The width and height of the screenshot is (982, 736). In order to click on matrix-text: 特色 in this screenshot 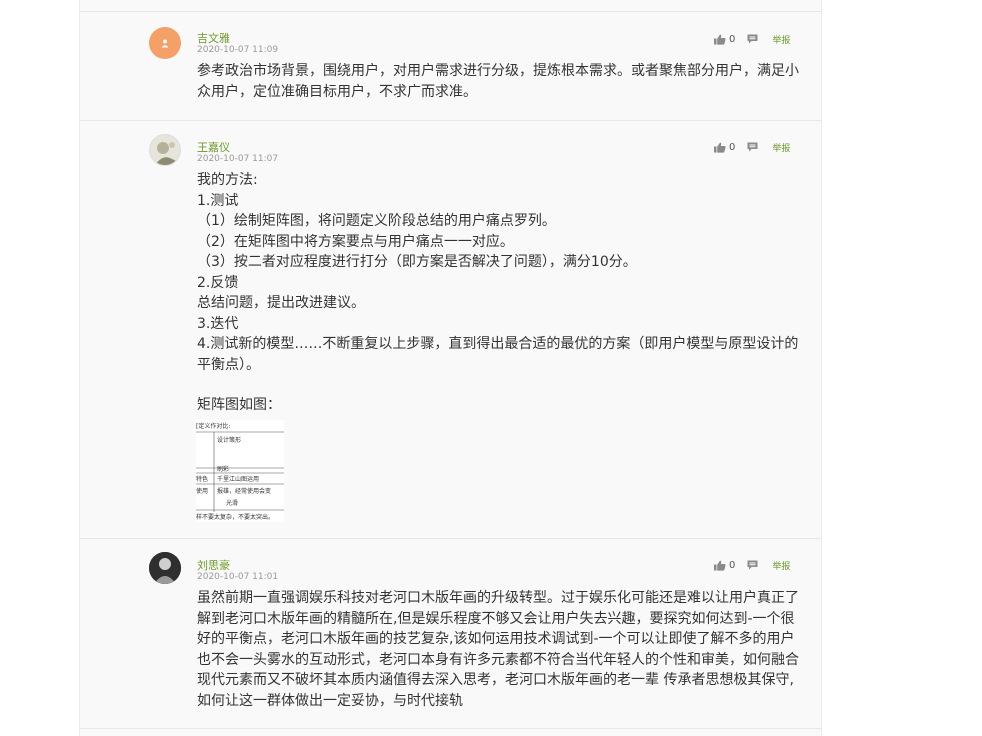, I will do `click(202, 479)`.